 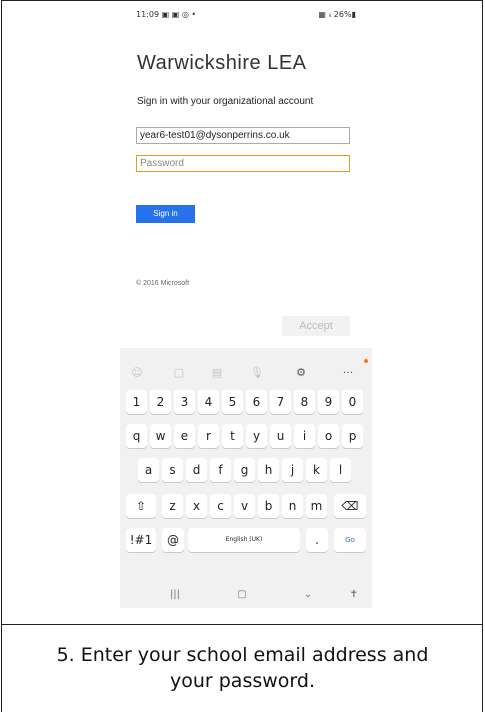 I want to click on key-z: z, so click(x=172, y=506).